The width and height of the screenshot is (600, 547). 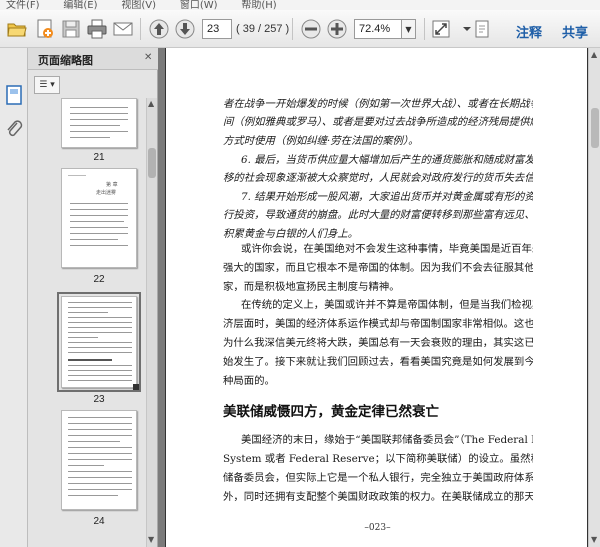 What do you see at coordinates (71, 29) in the screenshot?
I see `save-icon` at bounding box center [71, 29].